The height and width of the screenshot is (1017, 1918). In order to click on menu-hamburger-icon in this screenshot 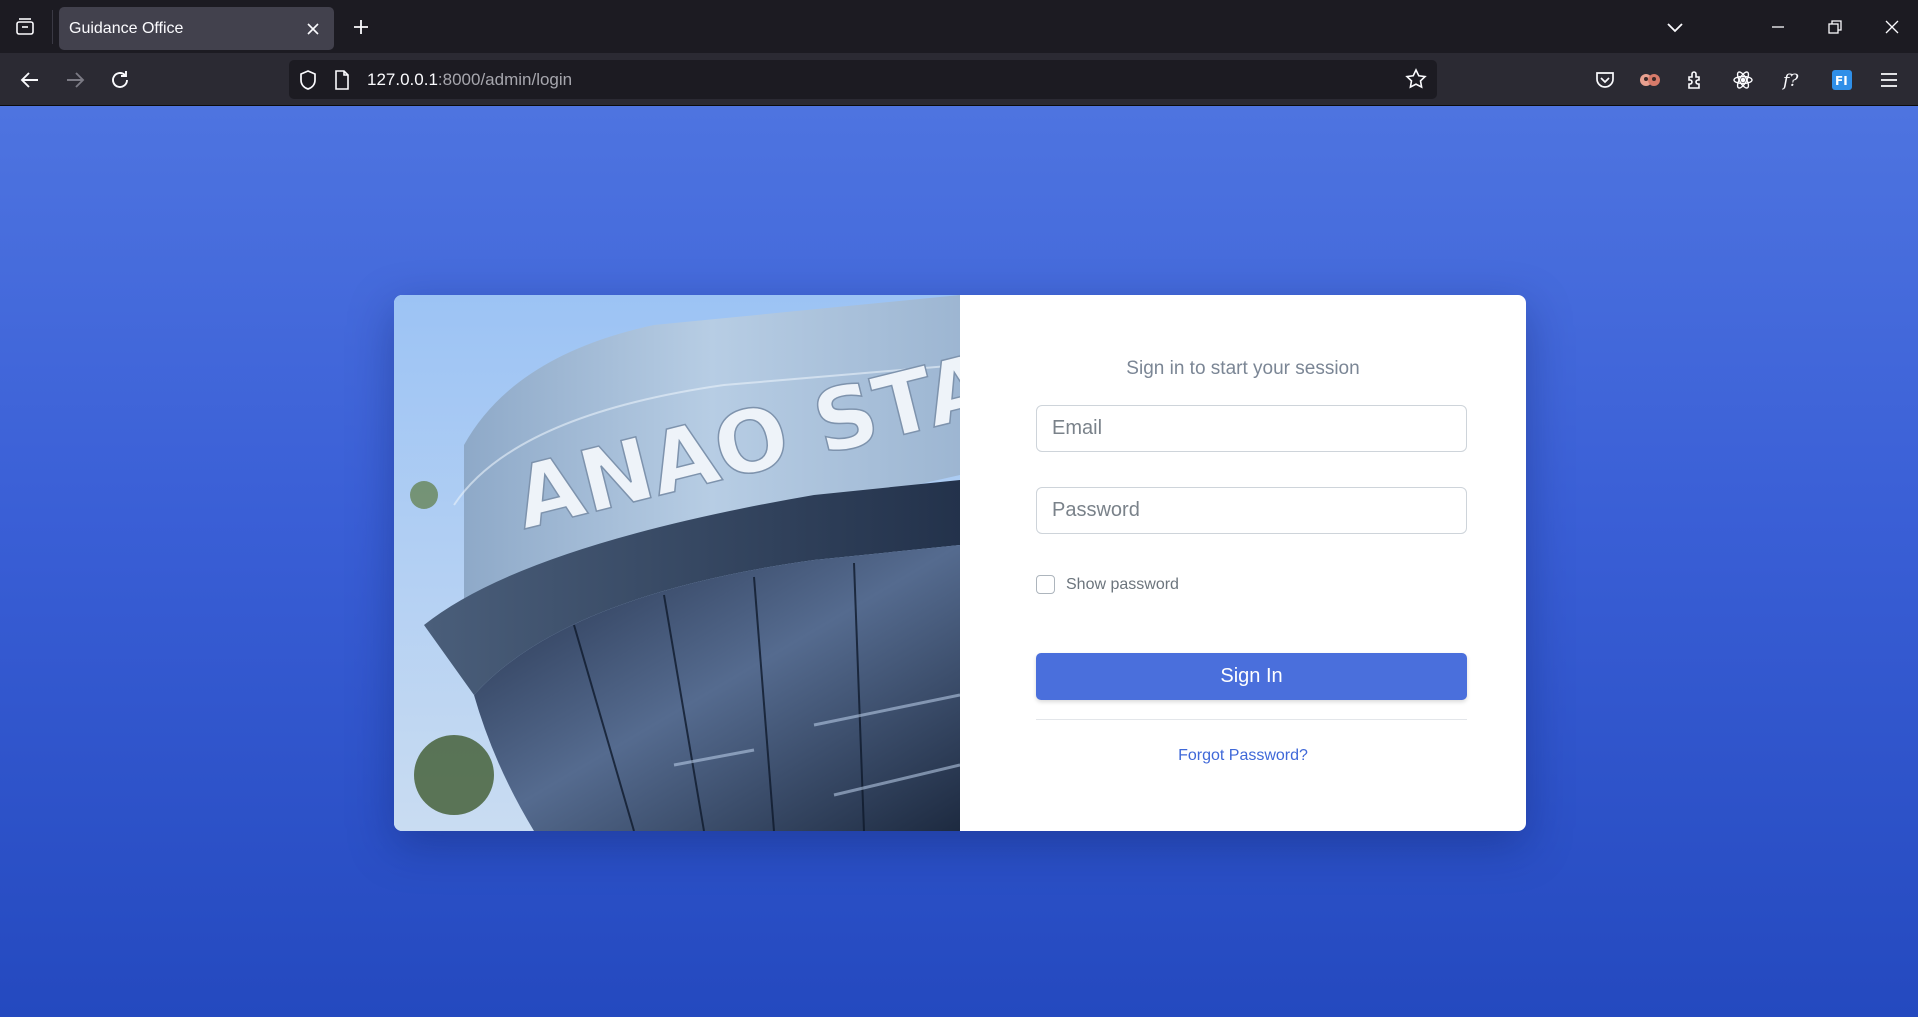, I will do `click(1889, 80)`.